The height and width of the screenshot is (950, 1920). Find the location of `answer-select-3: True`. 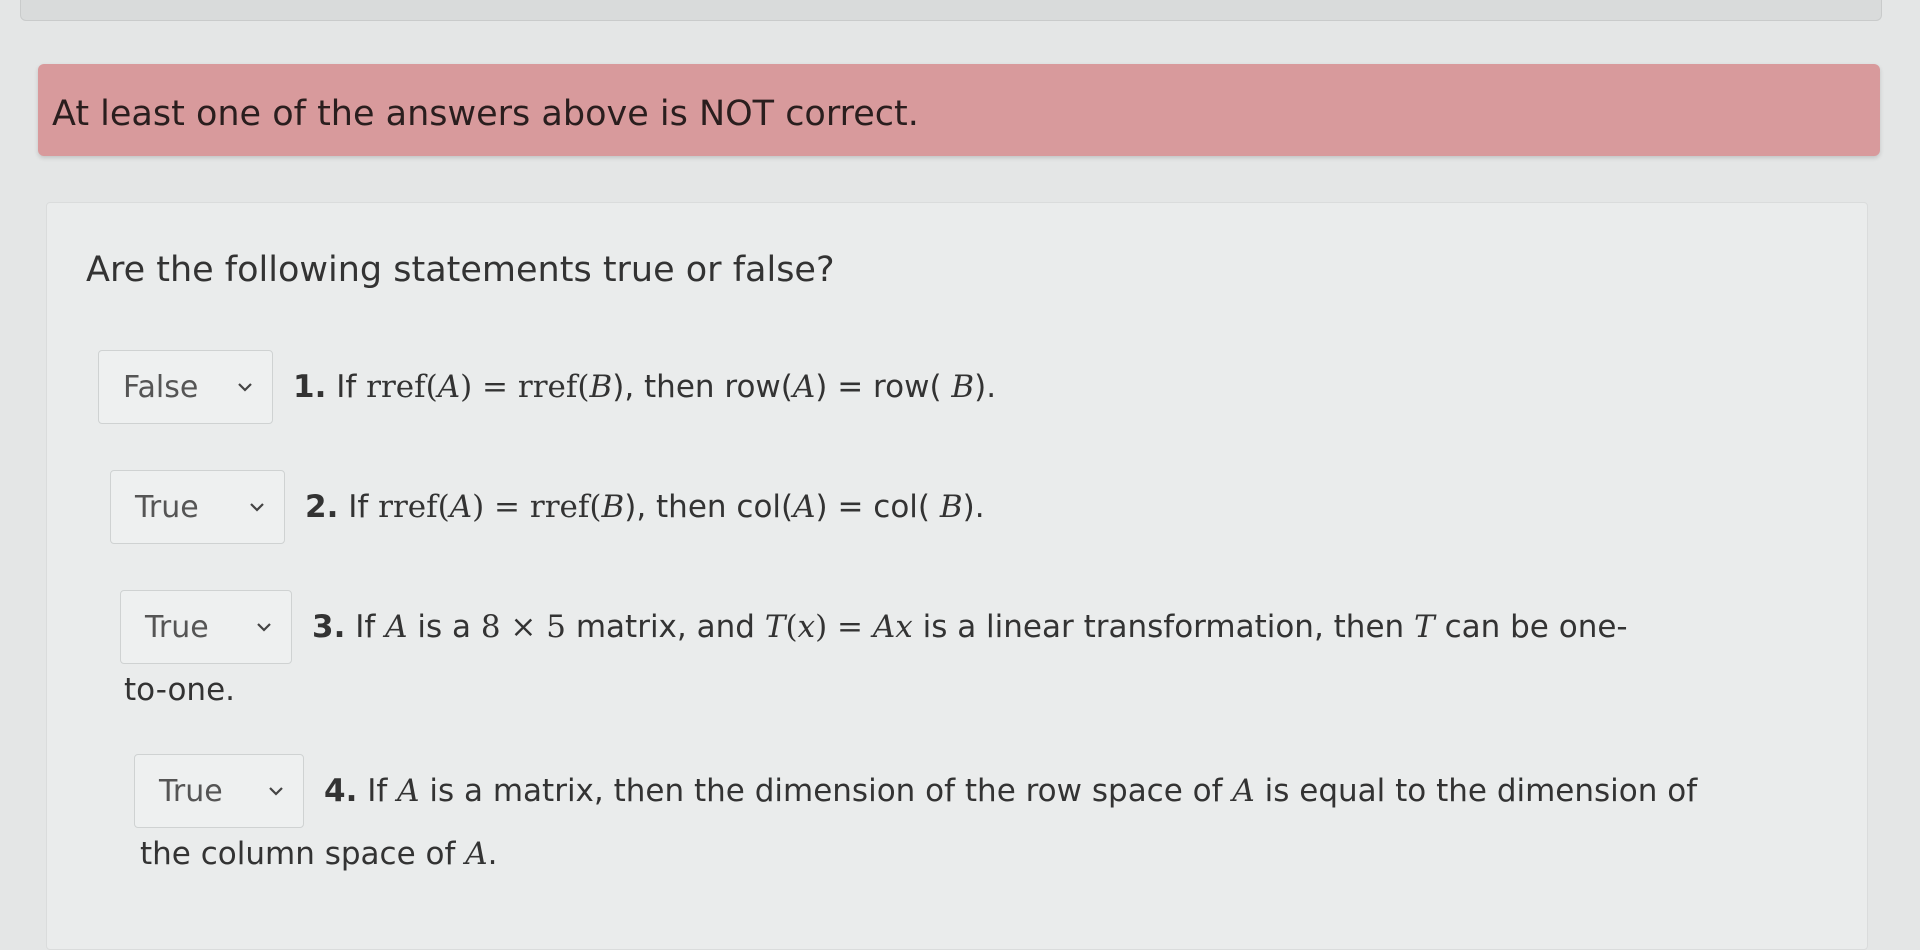

answer-select-3: True is located at coordinates (206, 627).